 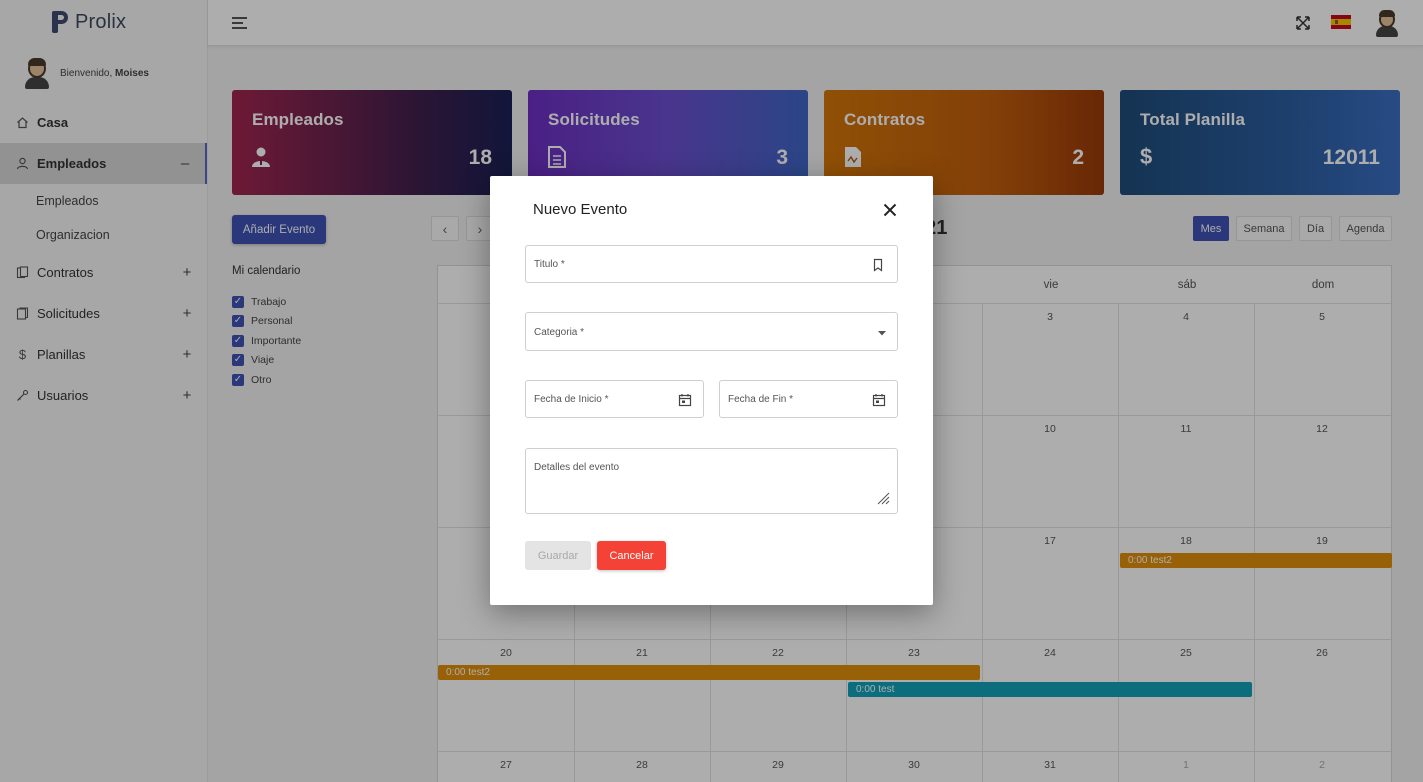 I want to click on title-placeholder: Titulo *, so click(x=549, y=264).